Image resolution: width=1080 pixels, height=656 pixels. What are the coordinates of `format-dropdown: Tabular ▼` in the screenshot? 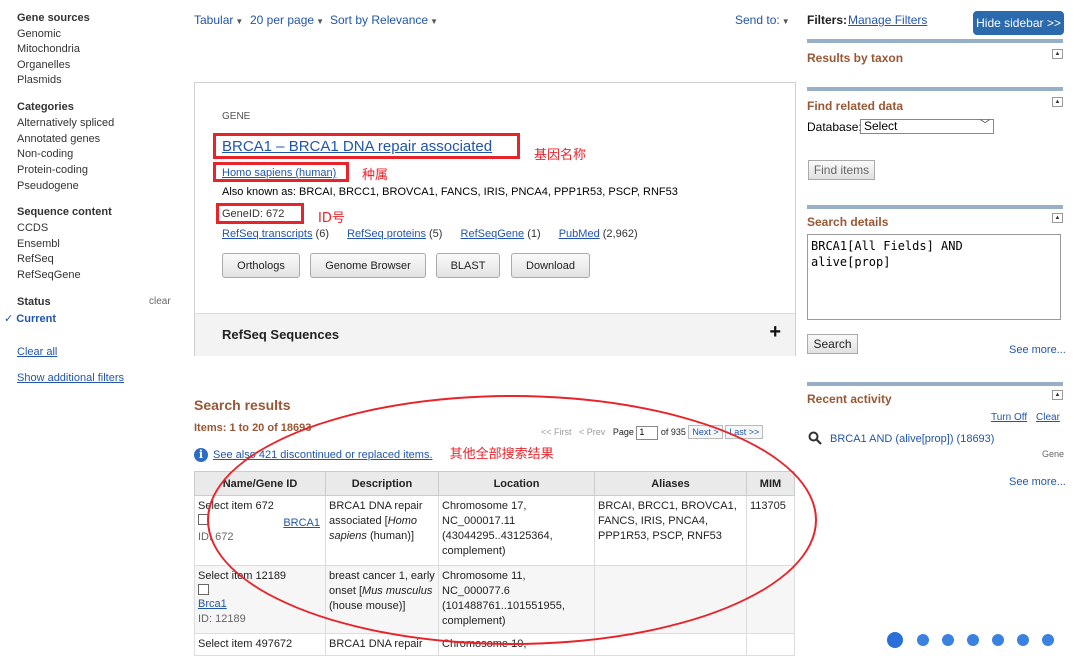 It's located at (218, 20).